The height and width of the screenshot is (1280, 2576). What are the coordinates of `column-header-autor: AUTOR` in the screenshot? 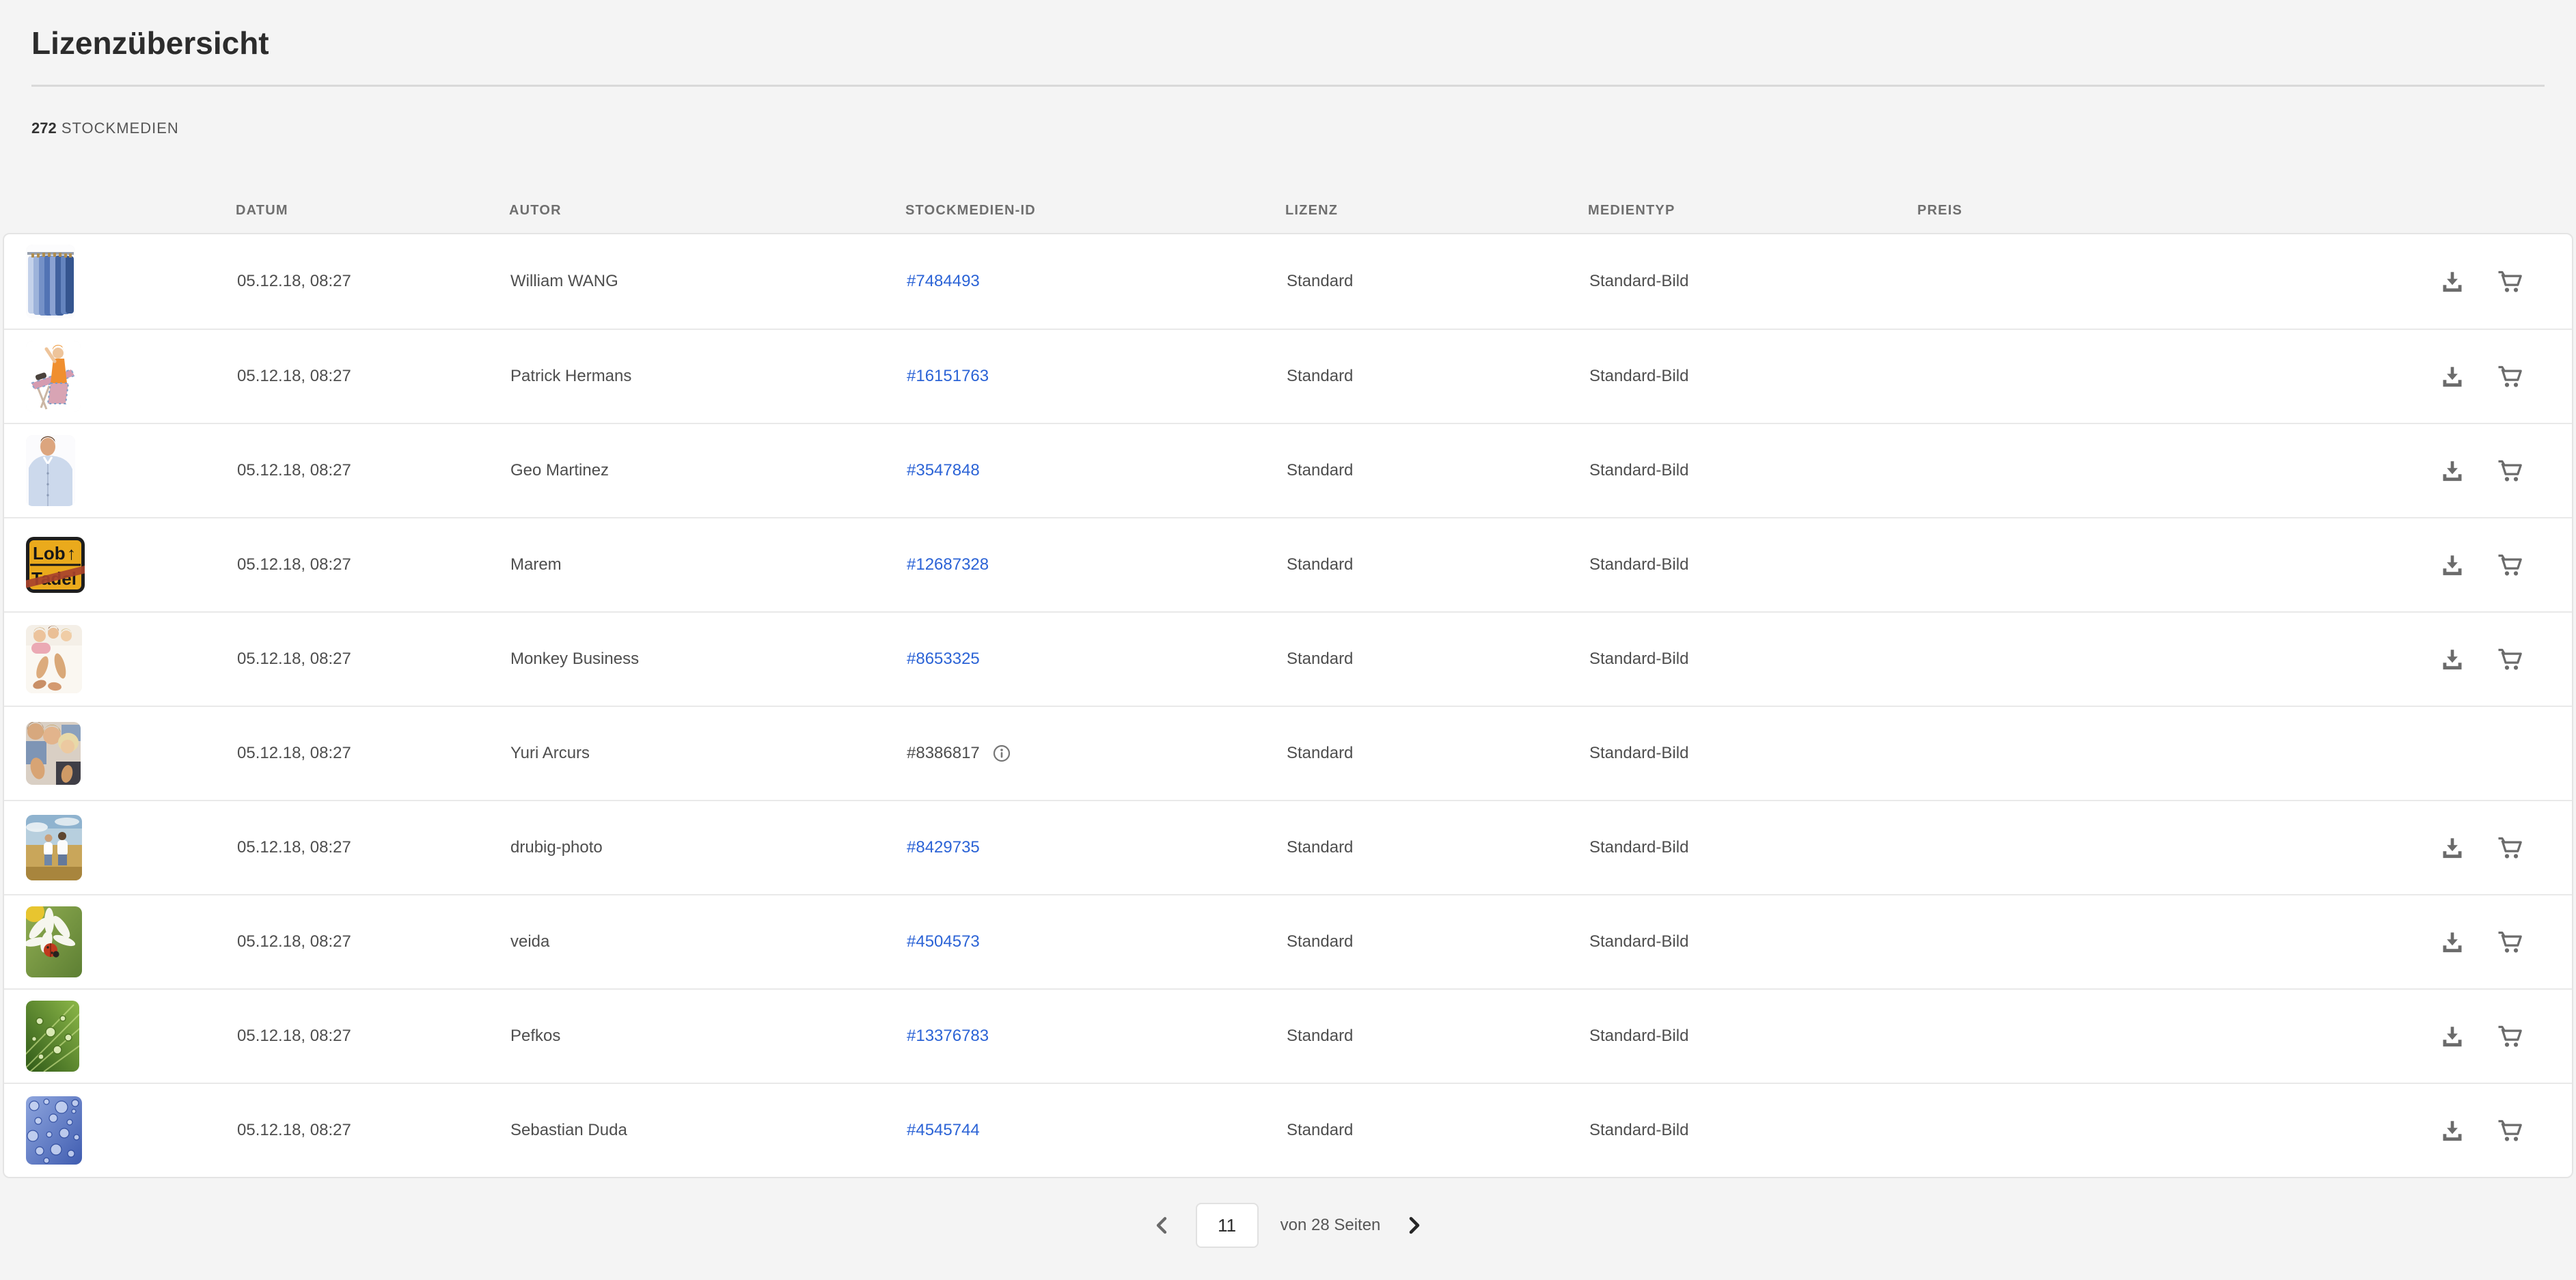 It's located at (535, 210).